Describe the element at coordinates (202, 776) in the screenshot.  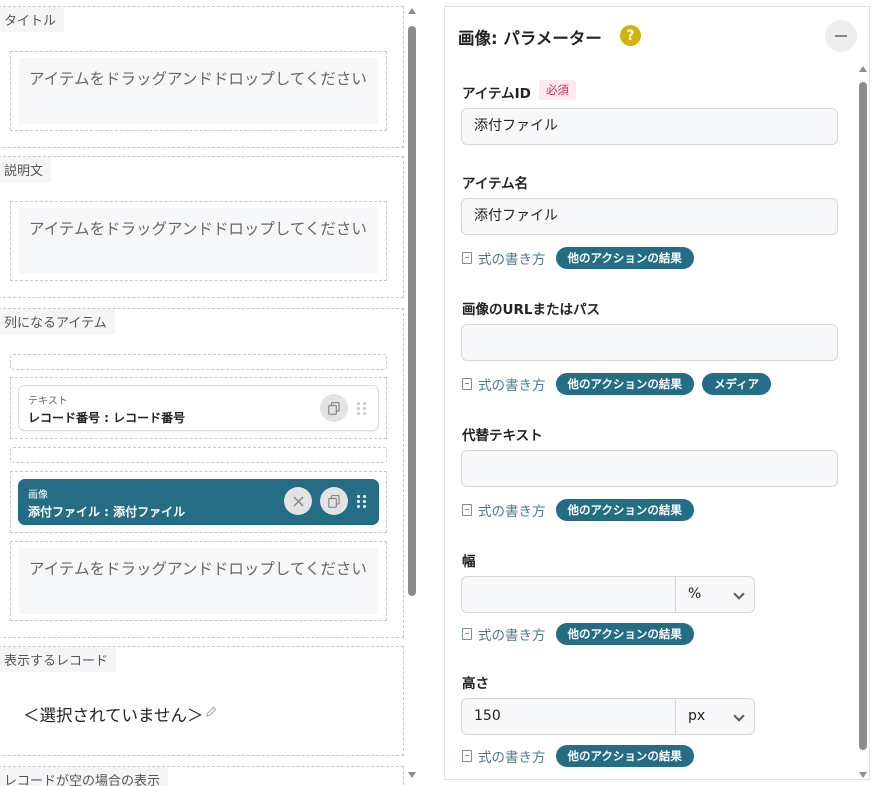
I see `section-empty: レコードが空の場合の表示` at that location.